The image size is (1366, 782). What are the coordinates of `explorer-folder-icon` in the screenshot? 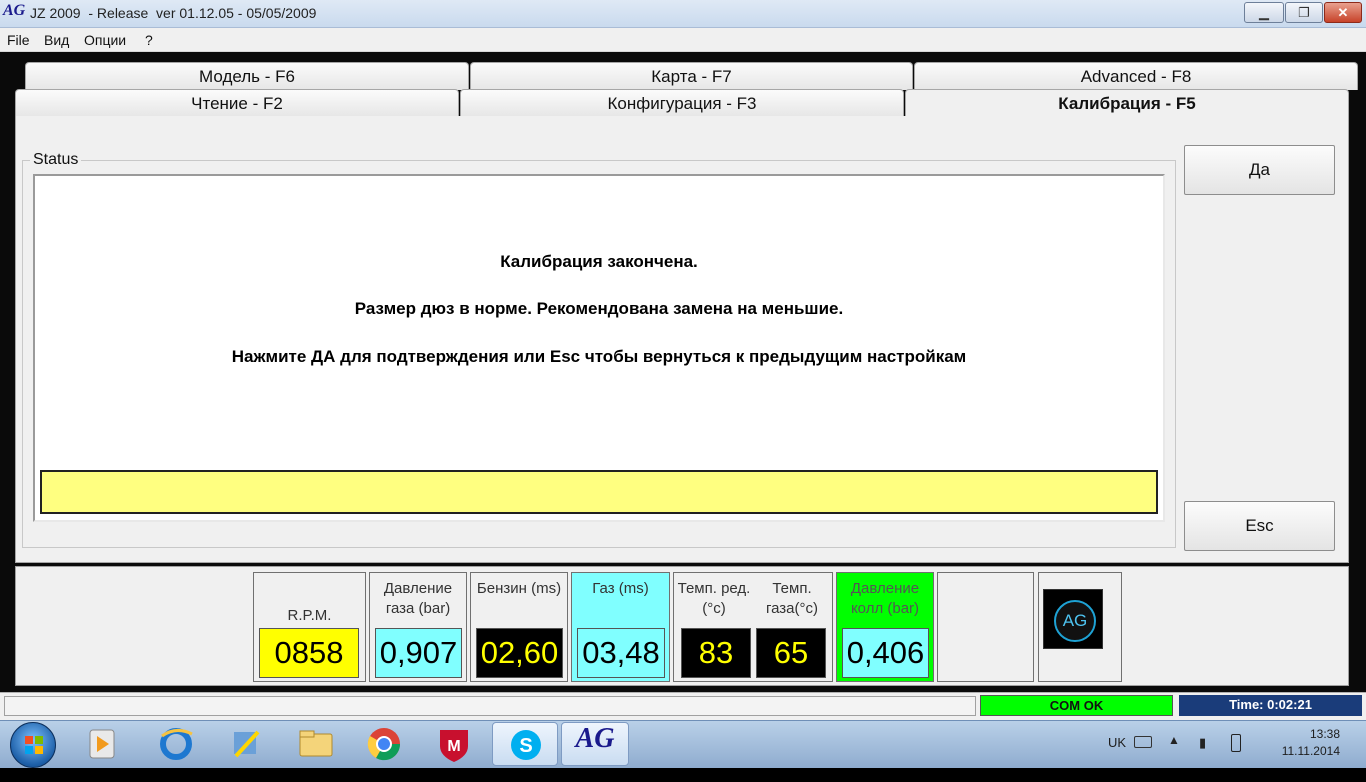 It's located at (316, 744).